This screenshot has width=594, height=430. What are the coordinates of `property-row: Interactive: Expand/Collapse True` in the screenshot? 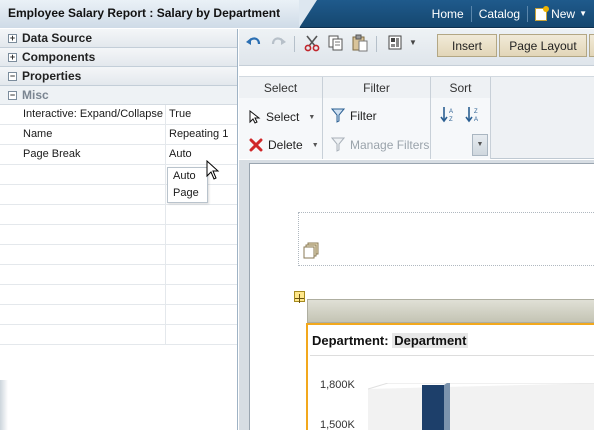 It's located at (118, 115).